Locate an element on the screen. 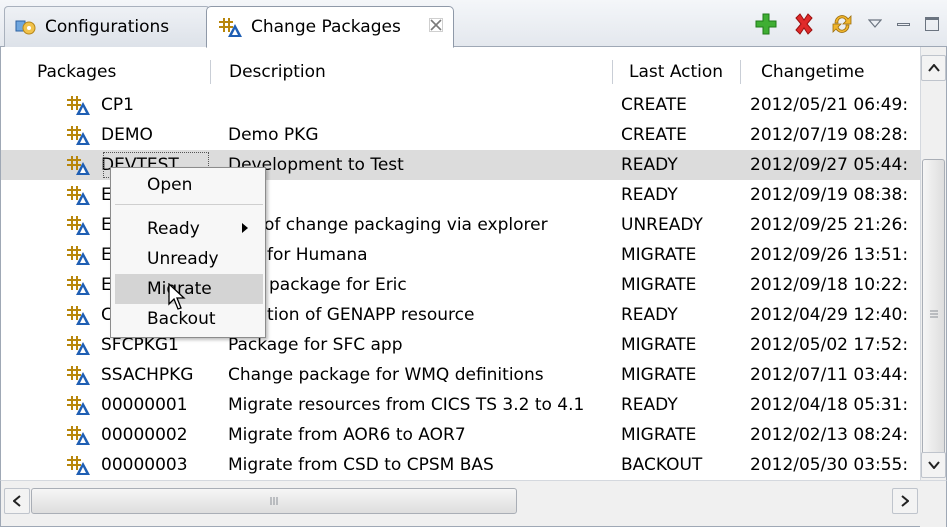  view-toolbar is located at coordinates (847, 24).